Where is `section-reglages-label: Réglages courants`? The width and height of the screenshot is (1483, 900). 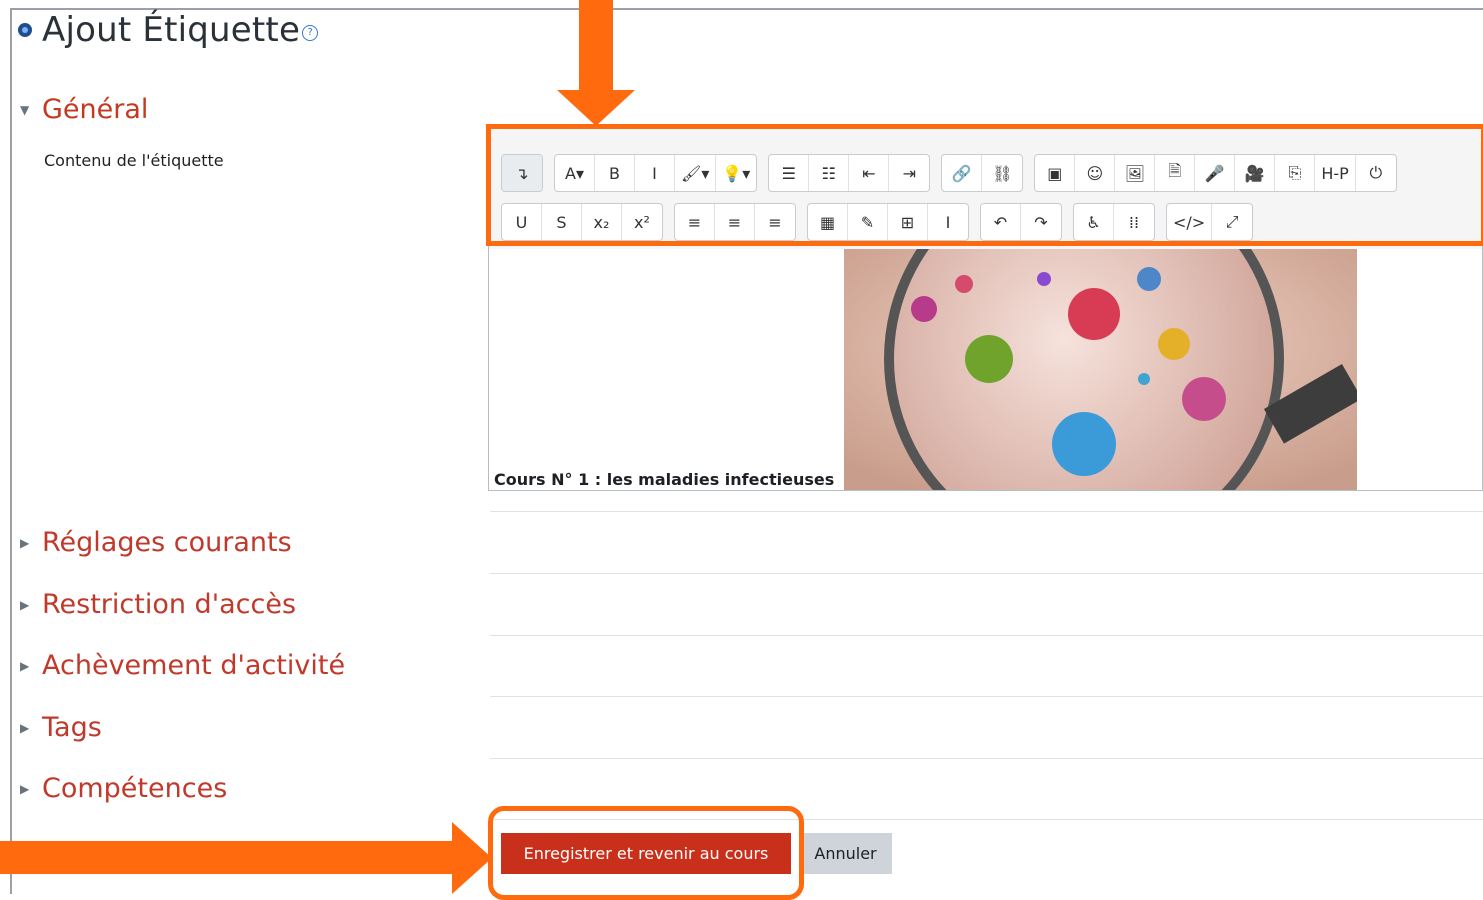
section-reglages-label: Réglages courants is located at coordinates (167, 542).